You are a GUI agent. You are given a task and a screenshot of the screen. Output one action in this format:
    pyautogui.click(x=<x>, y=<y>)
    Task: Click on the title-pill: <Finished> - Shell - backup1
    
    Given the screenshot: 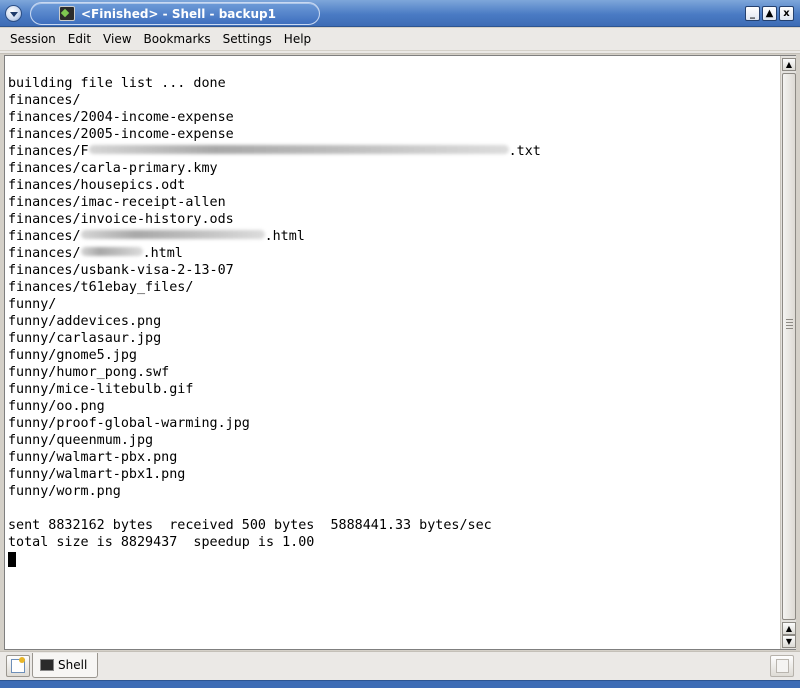 What is the action you would take?
    pyautogui.click(x=175, y=13)
    